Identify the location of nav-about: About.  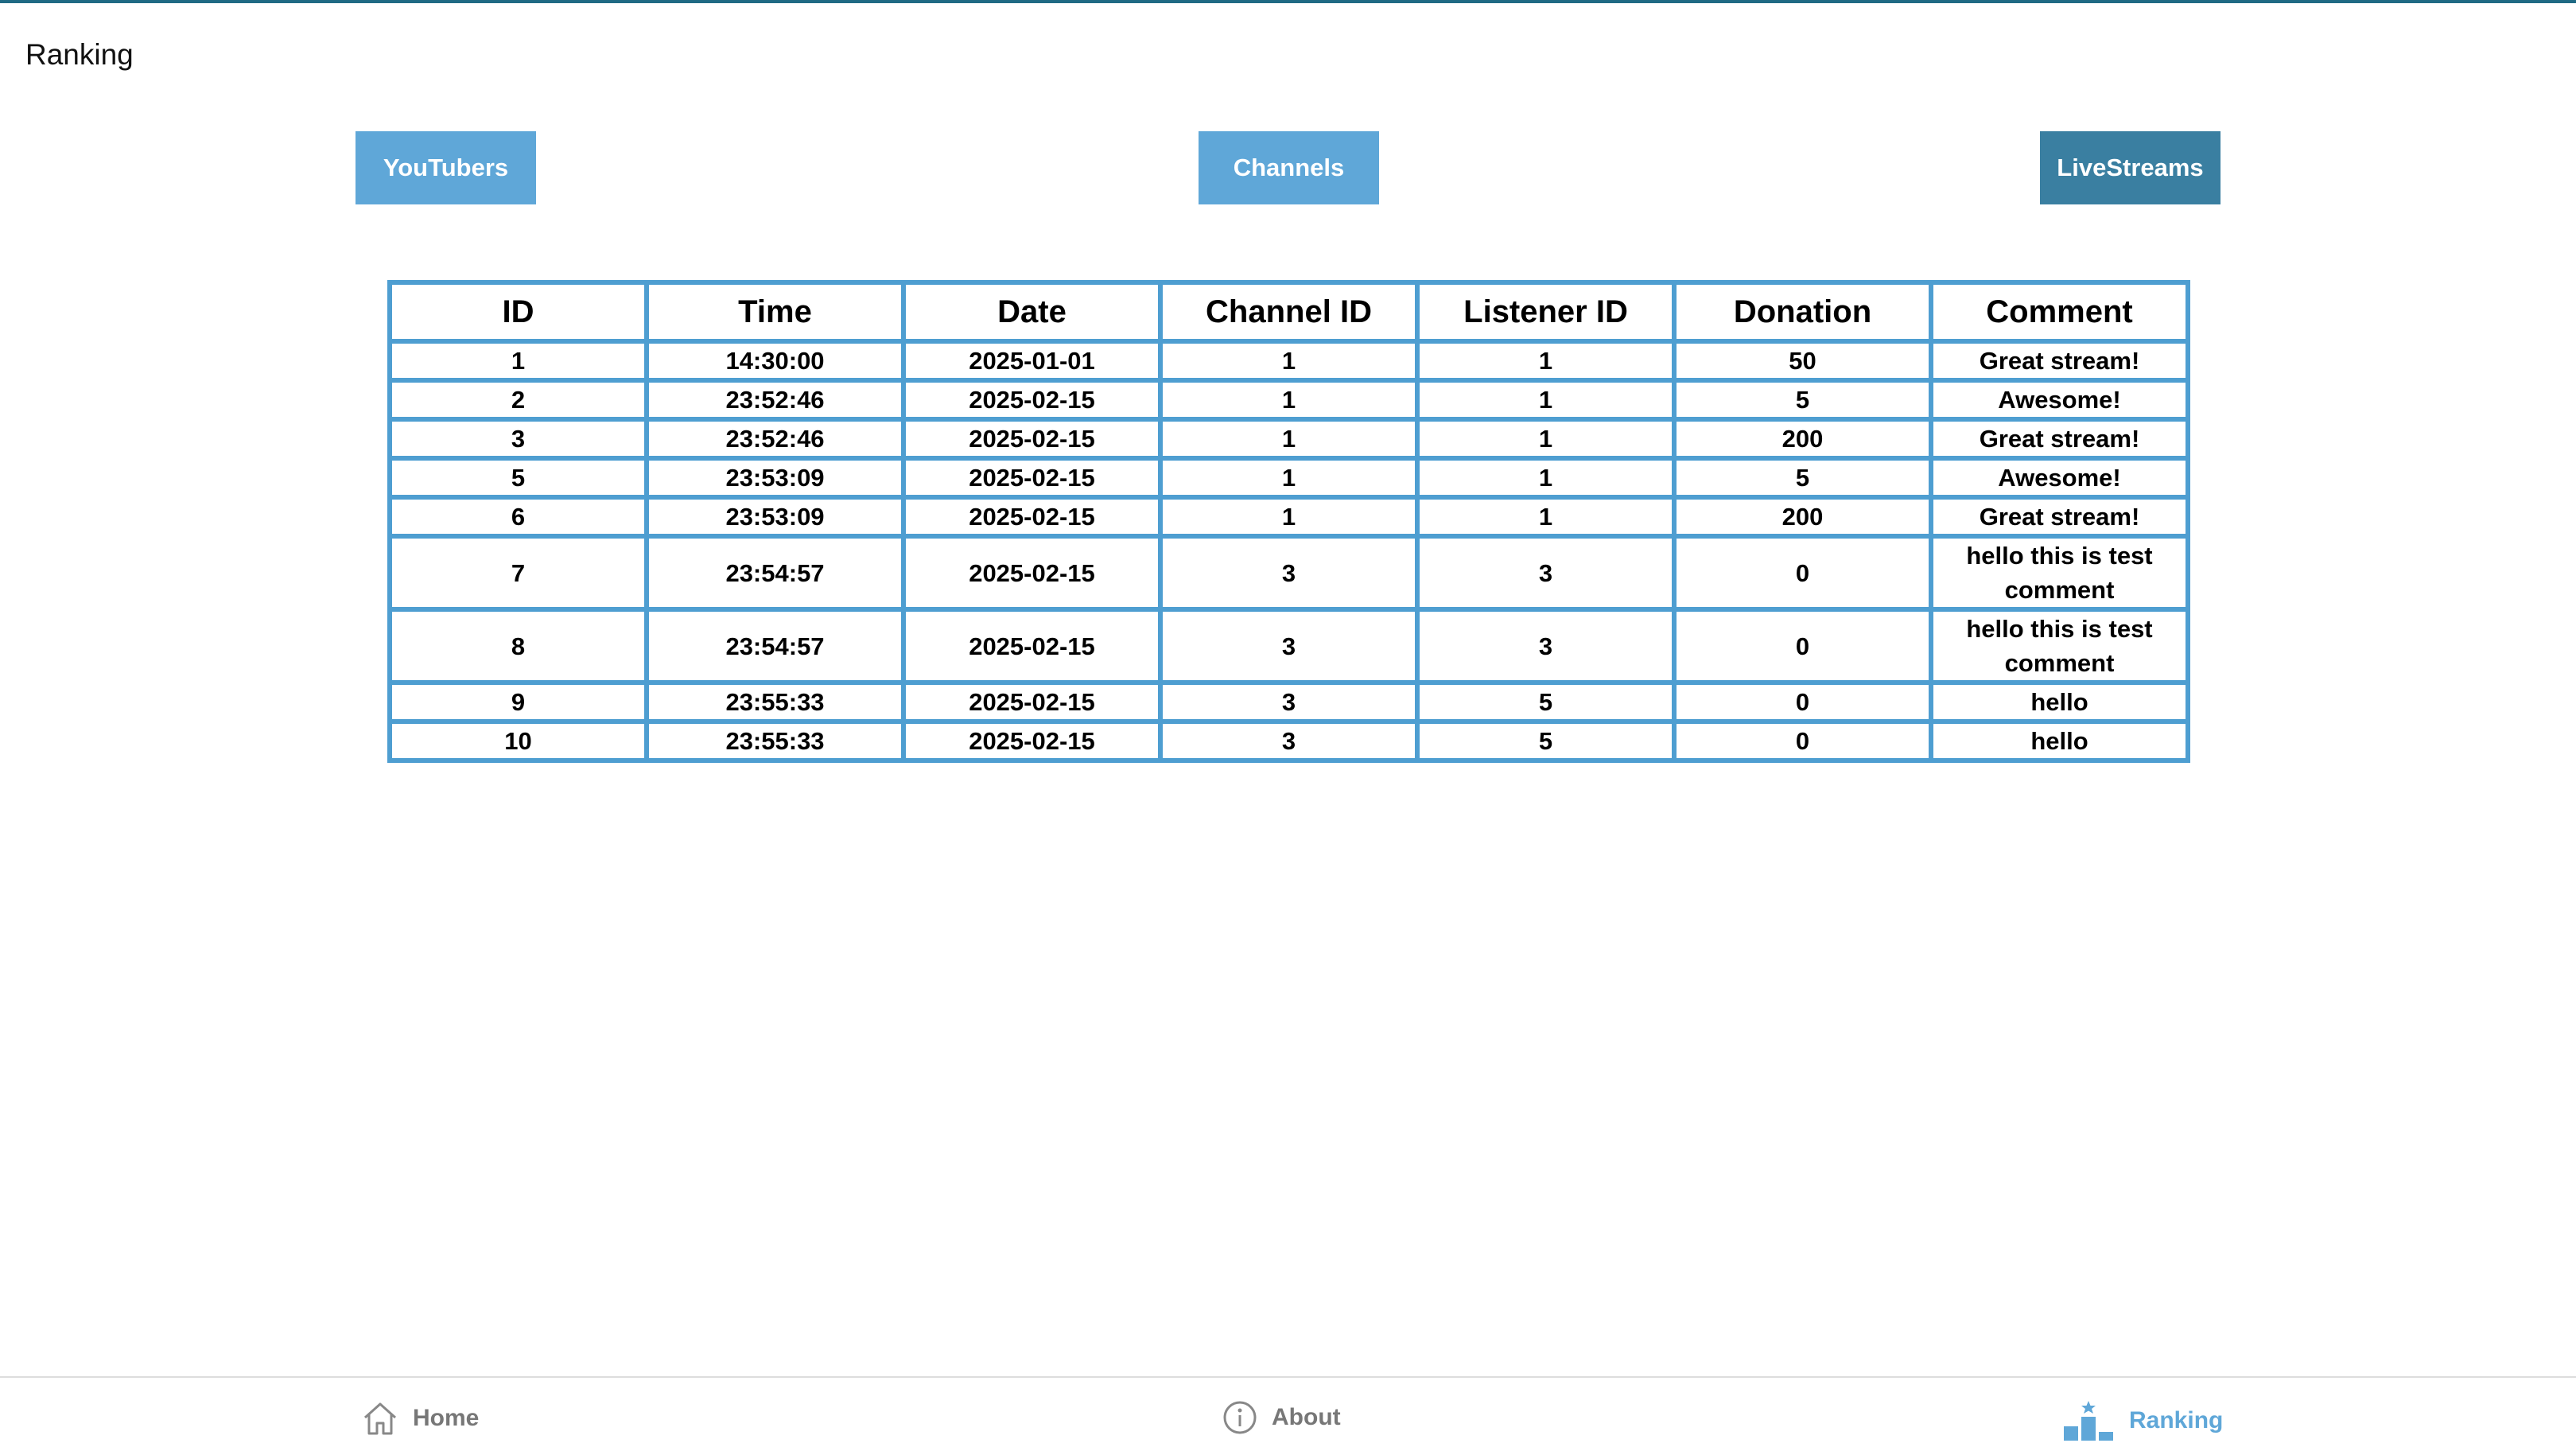
(1281, 1417).